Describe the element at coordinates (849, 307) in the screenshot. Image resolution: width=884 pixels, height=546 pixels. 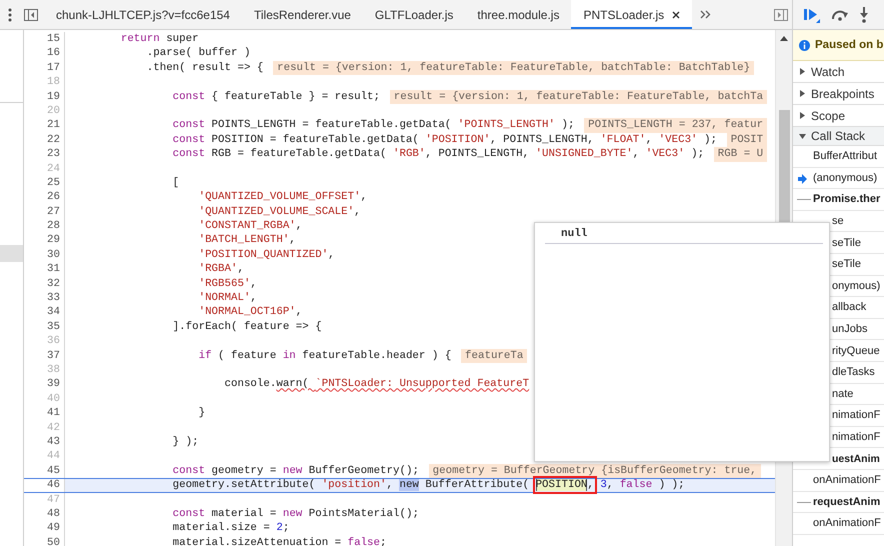
I see `frame-entry: allback` at that location.